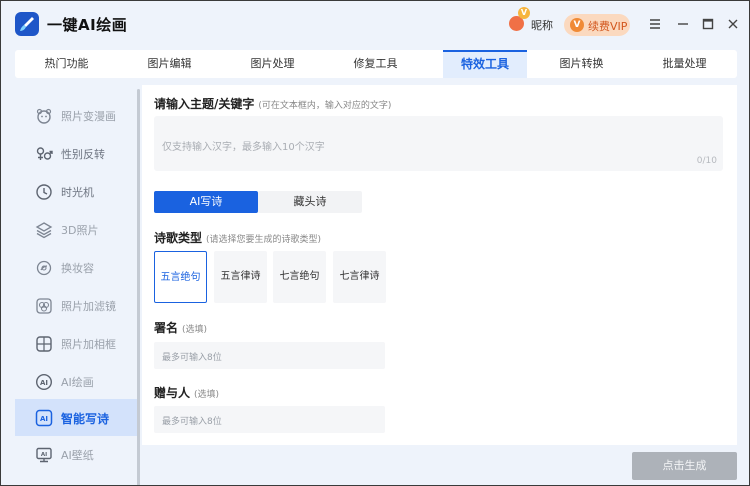 The width and height of the screenshot is (750, 486). I want to click on recipient-input: 最多可输入8位, so click(269, 419).